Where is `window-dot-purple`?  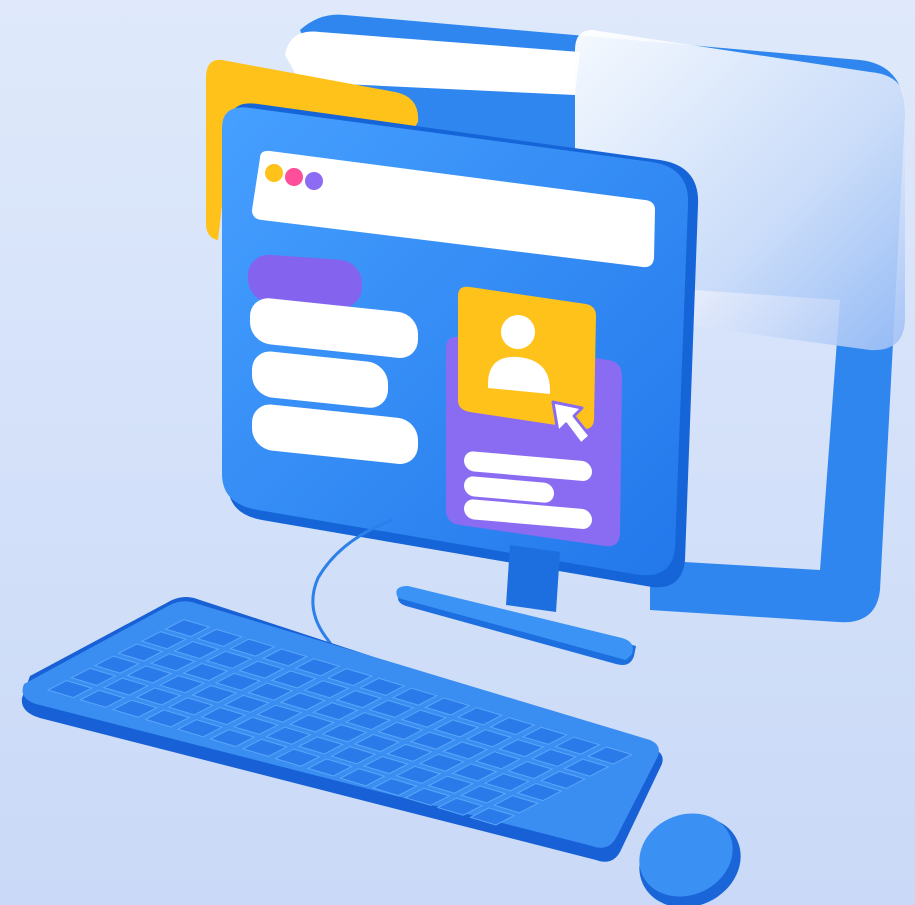 window-dot-purple is located at coordinates (314, 181).